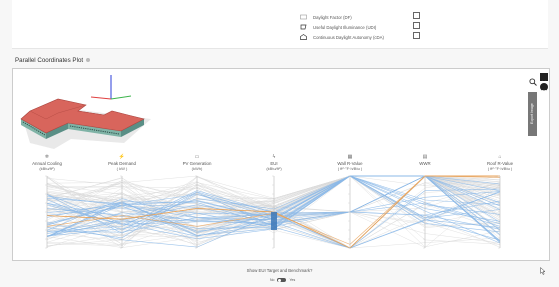 The height and width of the screenshot is (287, 559). What do you see at coordinates (47, 163) in the screenshot?
I see `axis-header-annual-cooling: ❄ Annual Cooling (kBtu/ft²)` at bounding box center [47, 163].